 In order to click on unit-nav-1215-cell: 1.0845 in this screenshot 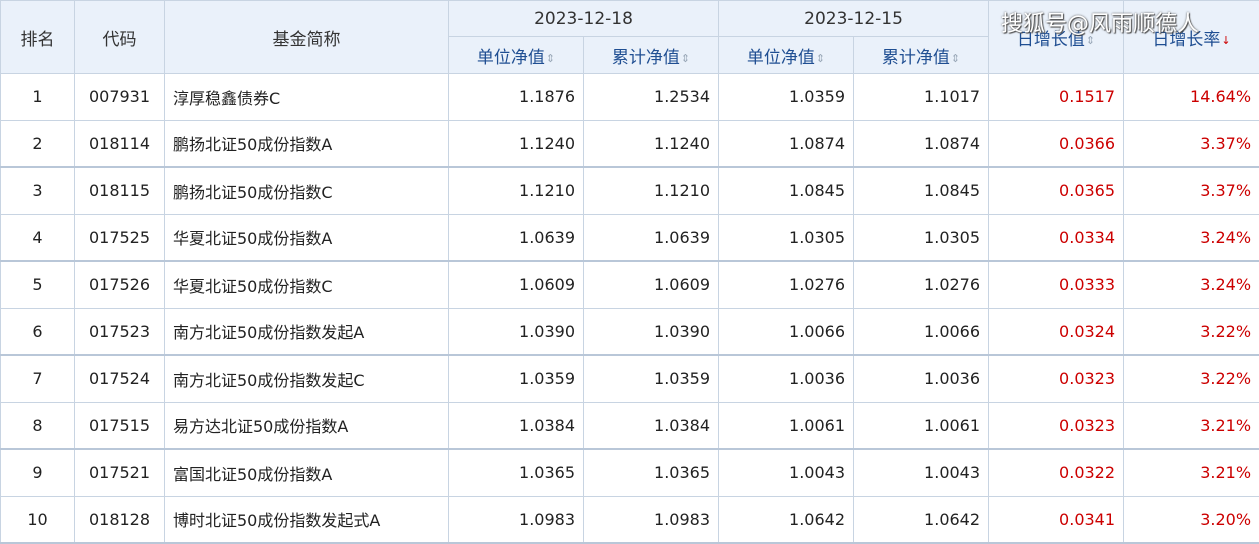, I will do `click(786, 190)`.